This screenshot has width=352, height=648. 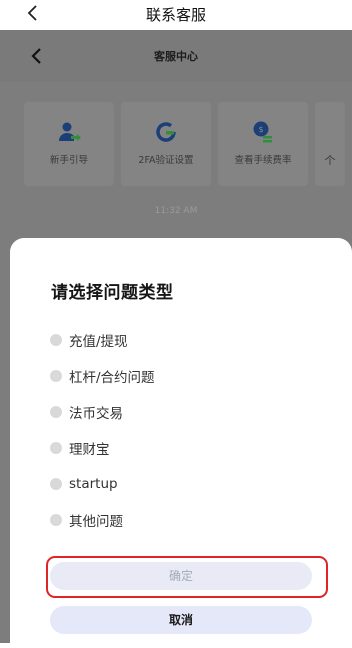 What do you see at coordinates (180, 340) in the screenshot?
I see `option-deposit-withdraw: 充值/提现` at bounding box center [180, 340].